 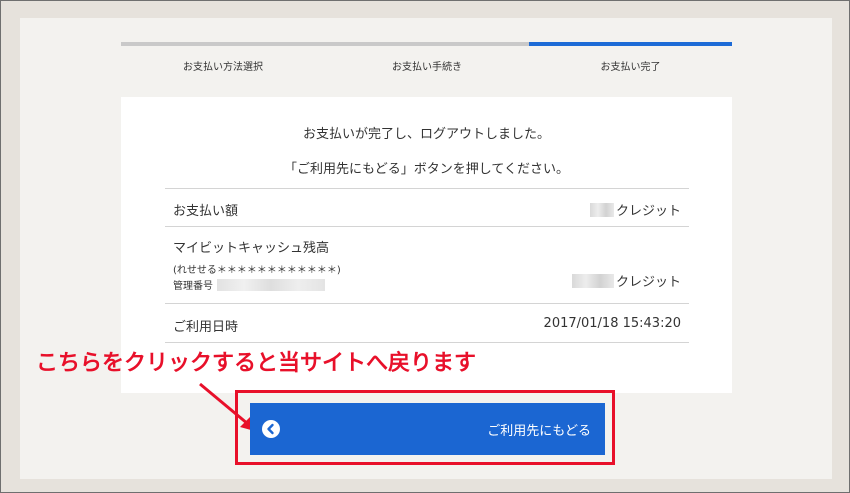 I want to click on payment-amount-row: お支払い額 クレジット, so click(x=427, y=208).